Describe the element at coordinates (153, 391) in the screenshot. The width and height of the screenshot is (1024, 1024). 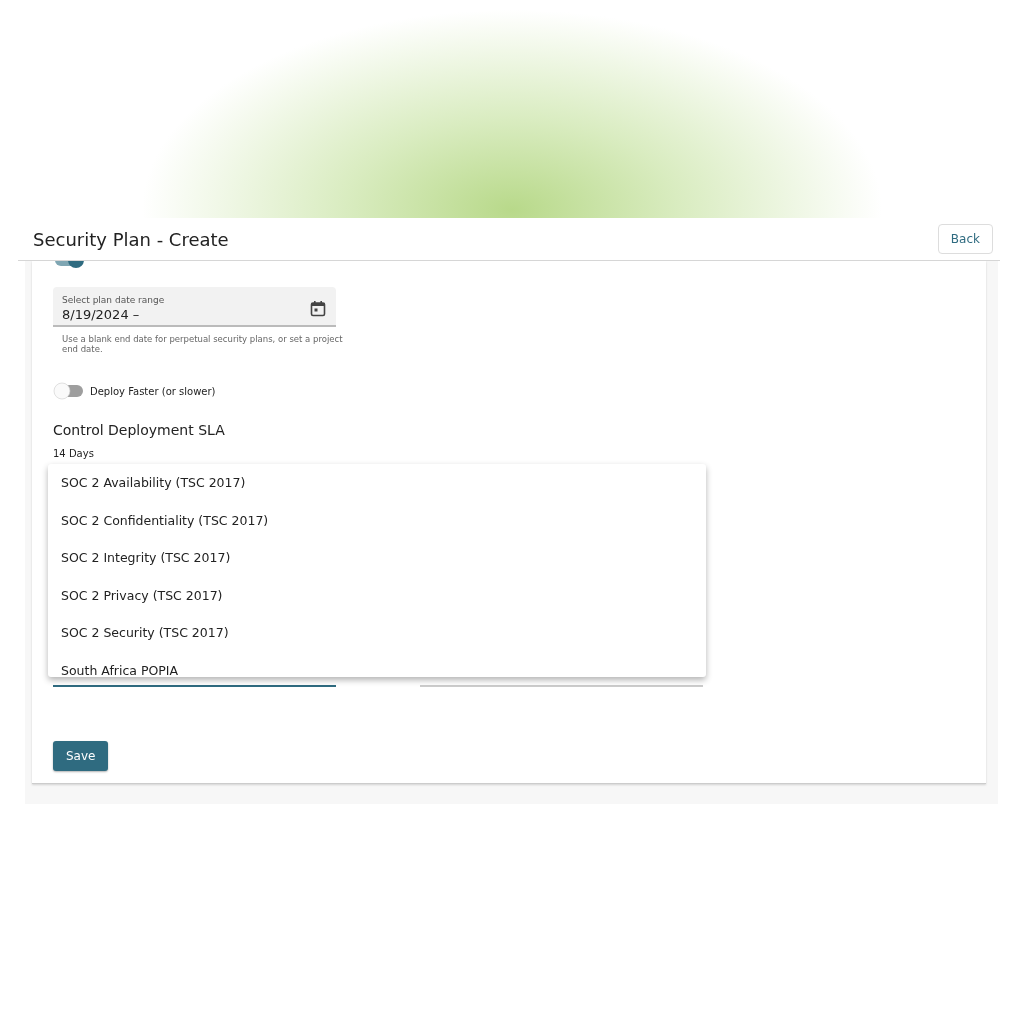
I see `toggle-label: Deploy Faster (or slower)` at that location.